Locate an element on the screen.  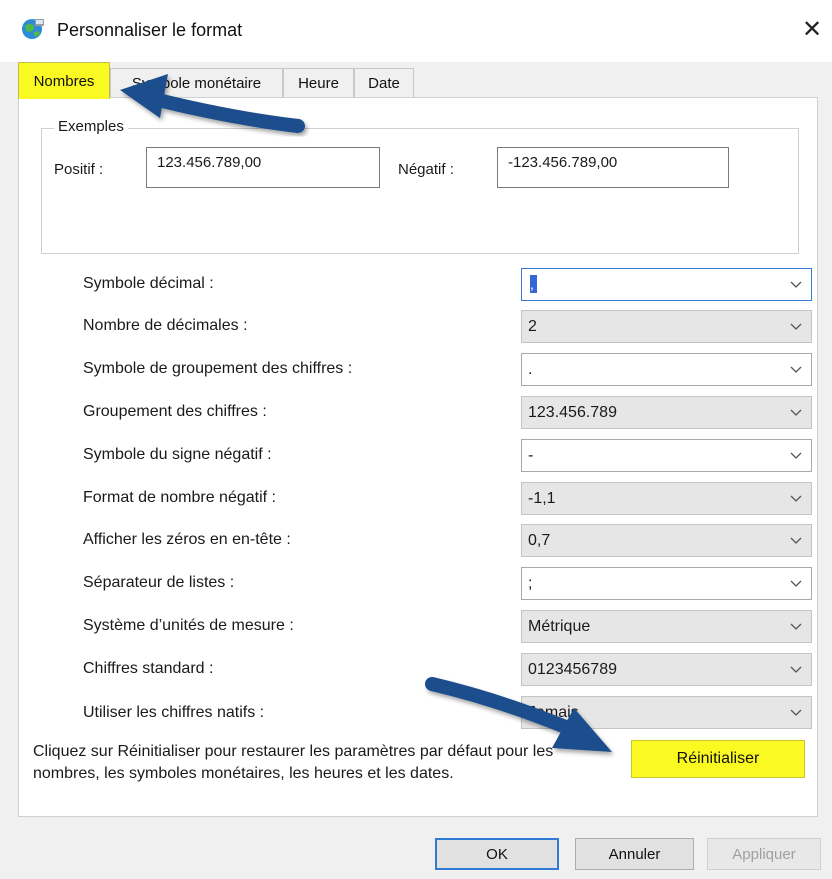
grouping-symbol-label: Symbole de groupement des chiffres : is located at coordinates (218, 368).